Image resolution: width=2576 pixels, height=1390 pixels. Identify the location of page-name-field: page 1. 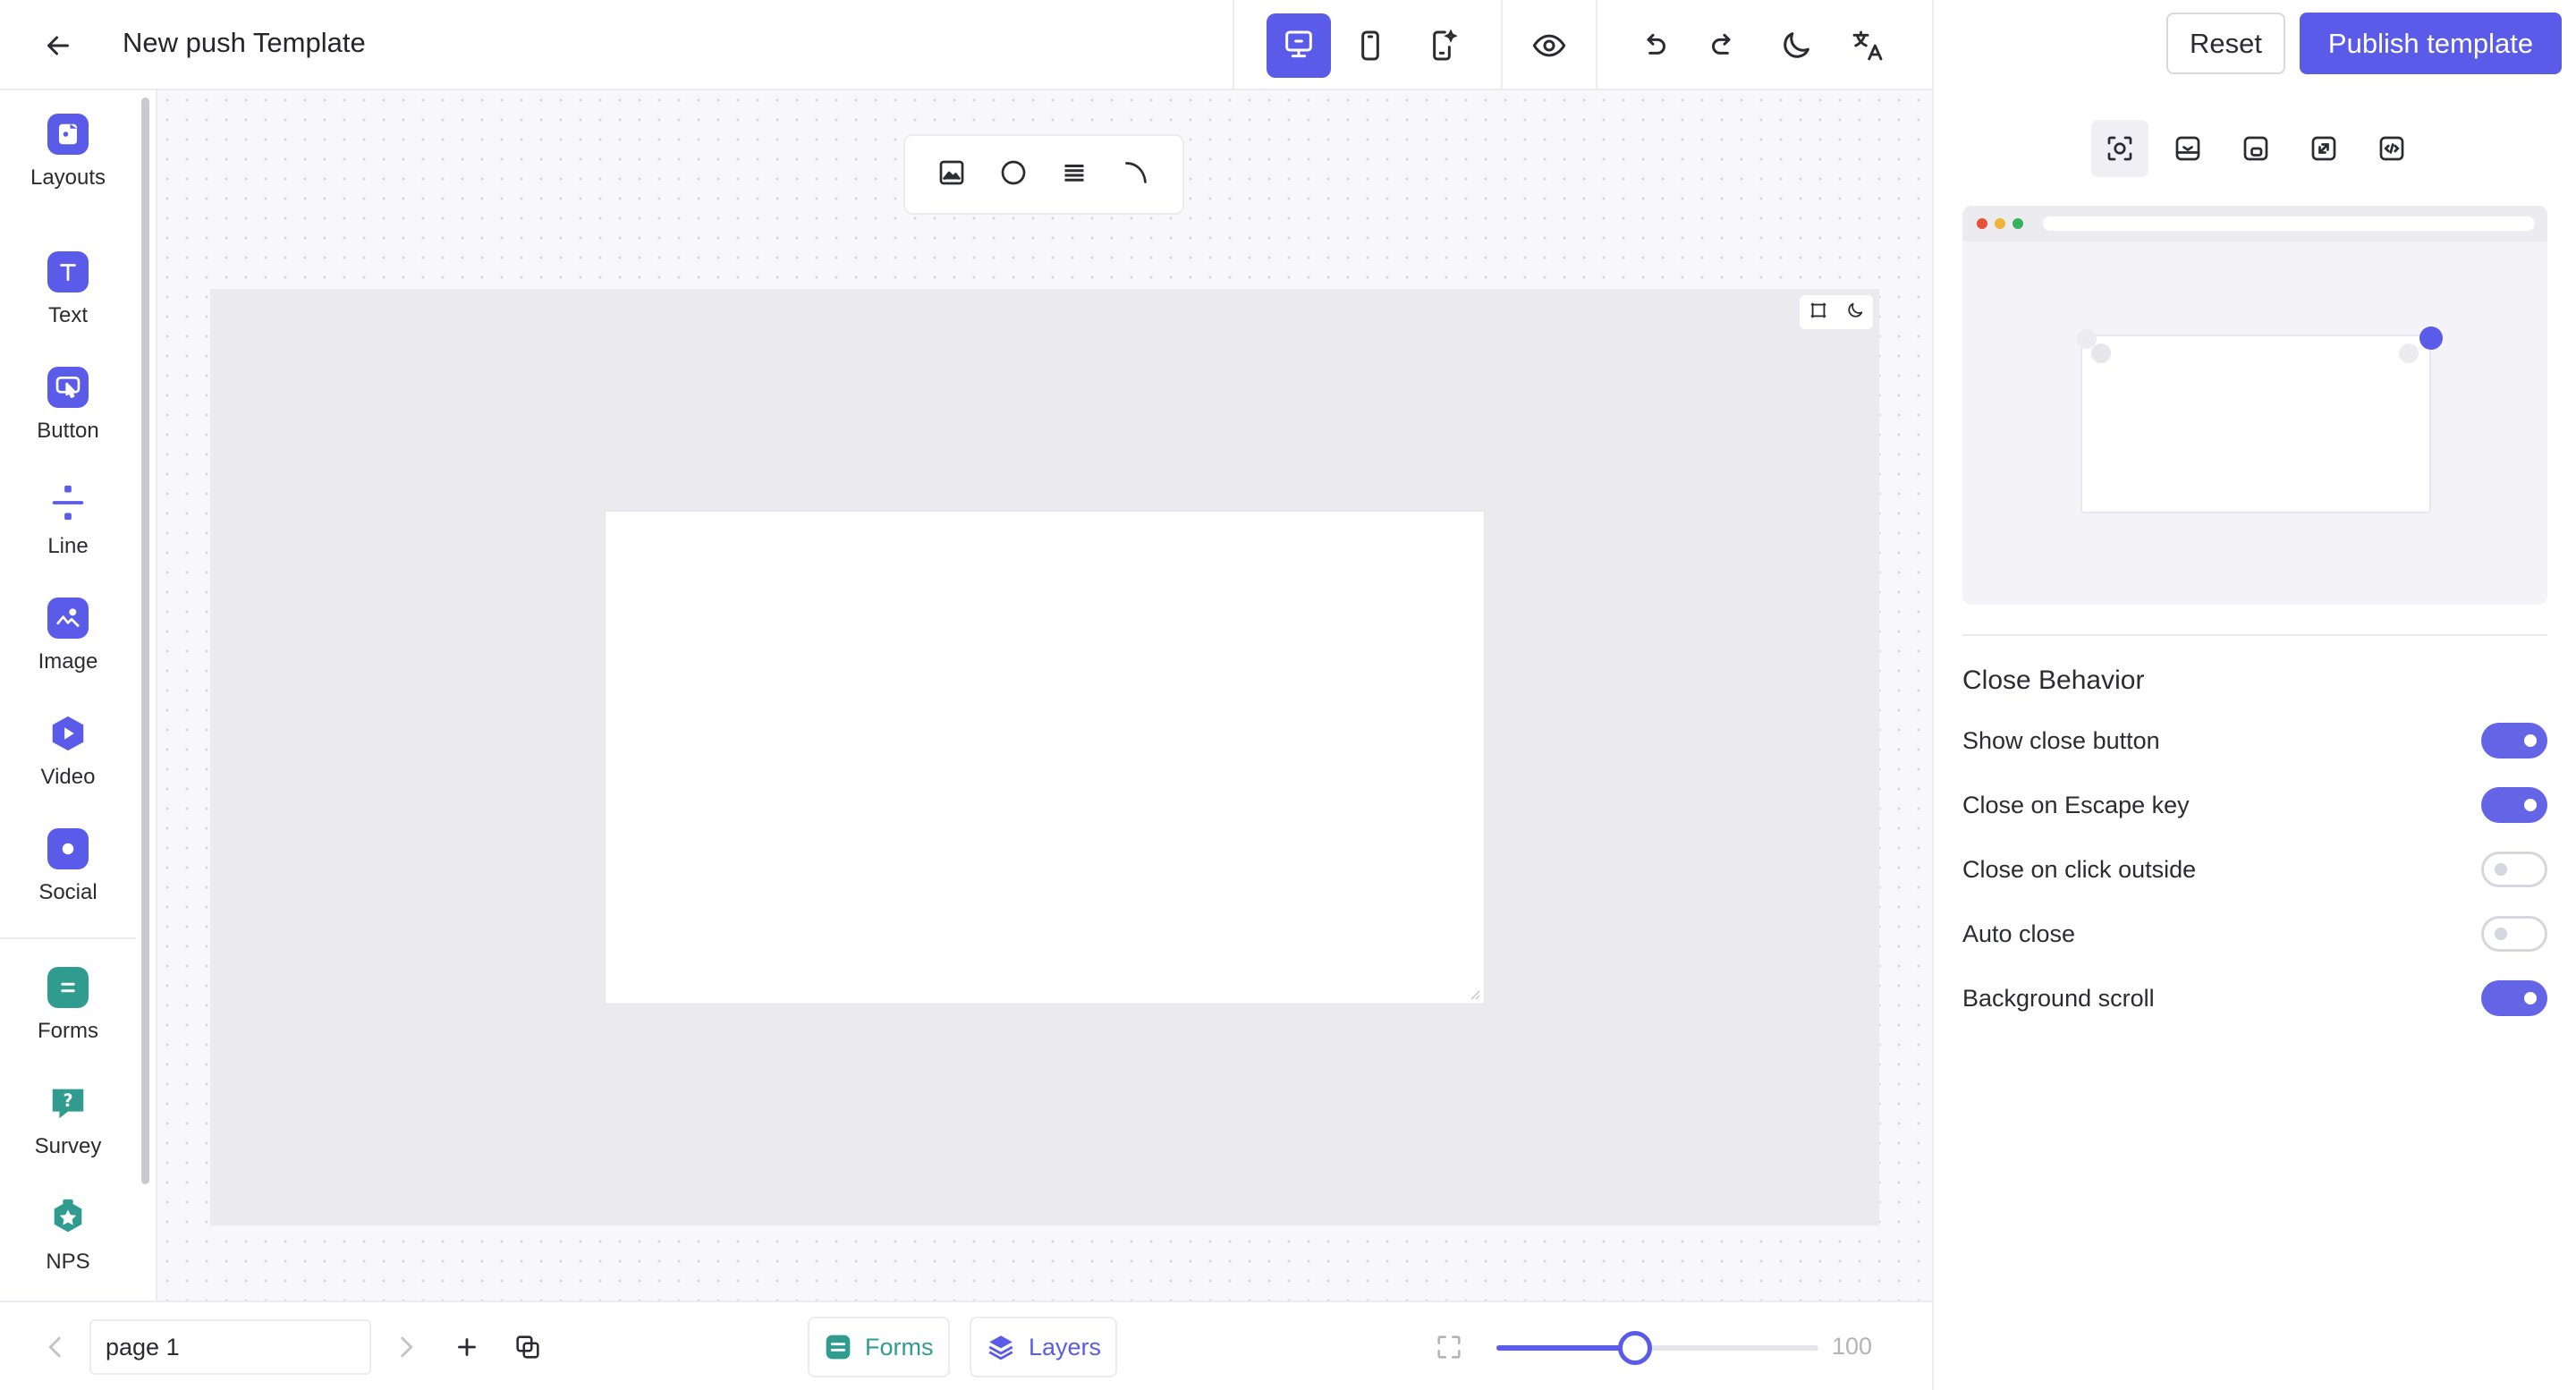
(230, 1347).